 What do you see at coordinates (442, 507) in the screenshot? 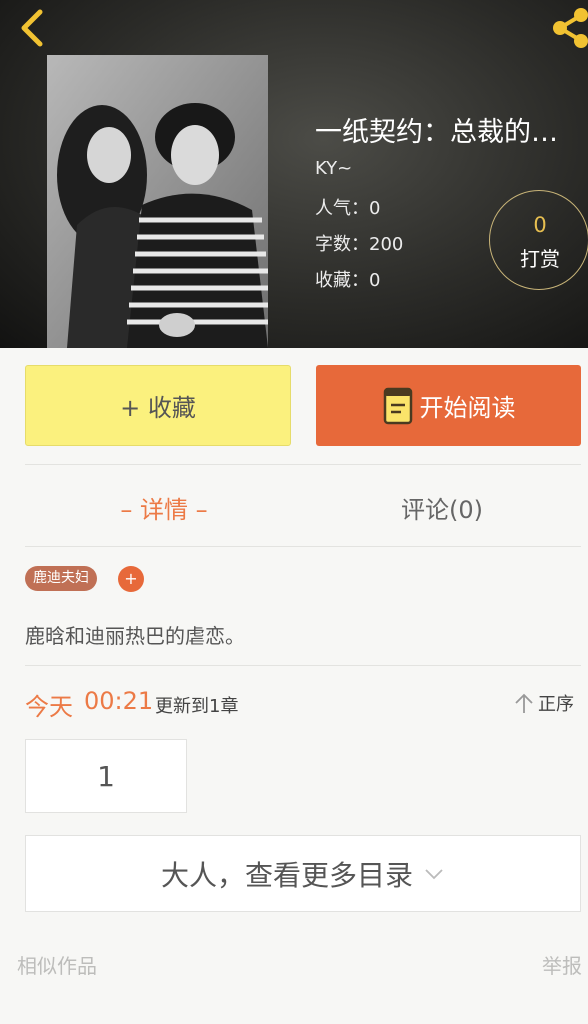
I see `tab-comments: 评论(0)` at bounding box center [442, 507].